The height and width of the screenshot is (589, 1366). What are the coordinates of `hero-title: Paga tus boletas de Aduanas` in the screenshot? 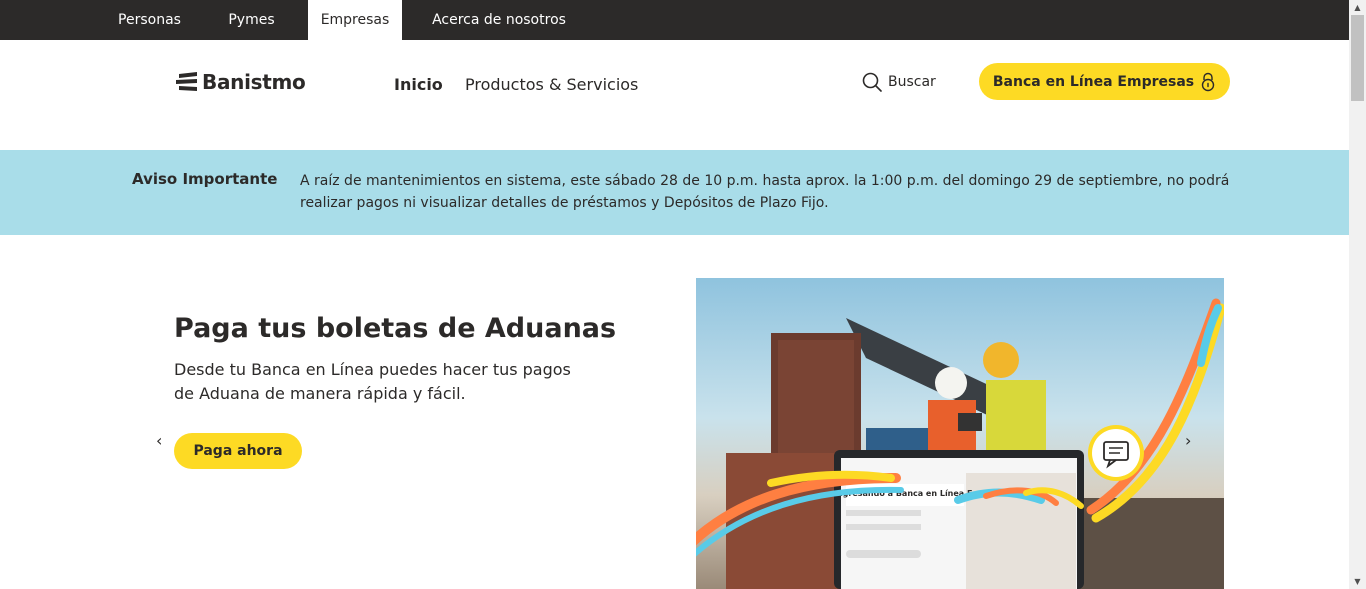 It's located at (395, 328).